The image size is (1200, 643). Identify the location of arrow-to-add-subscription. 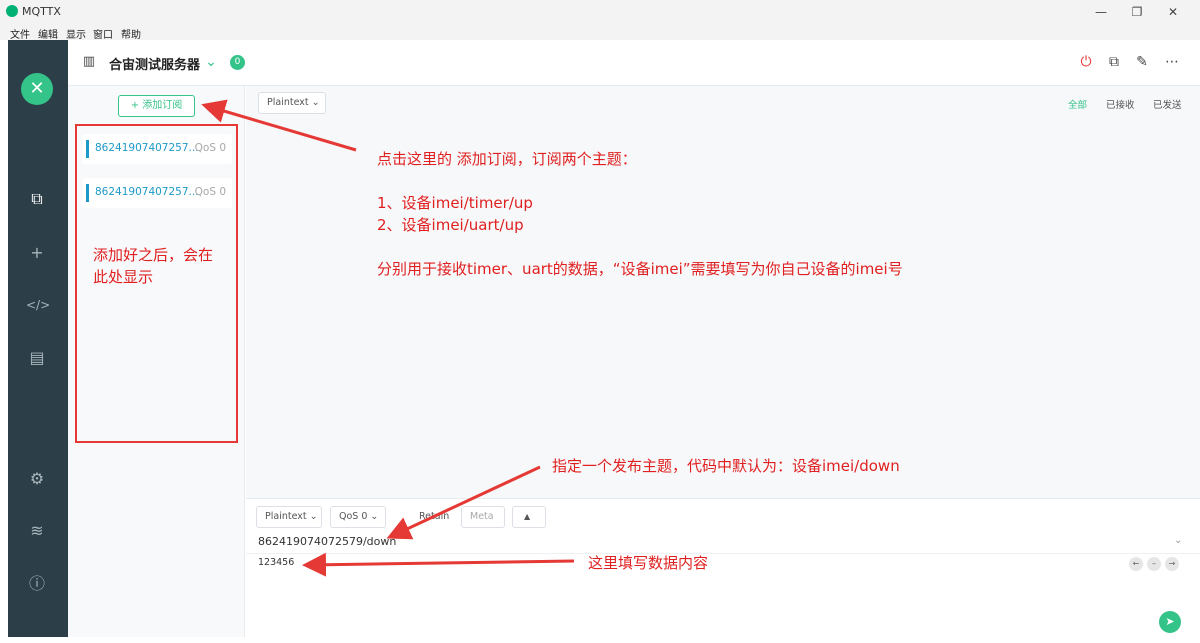
(279, 125).